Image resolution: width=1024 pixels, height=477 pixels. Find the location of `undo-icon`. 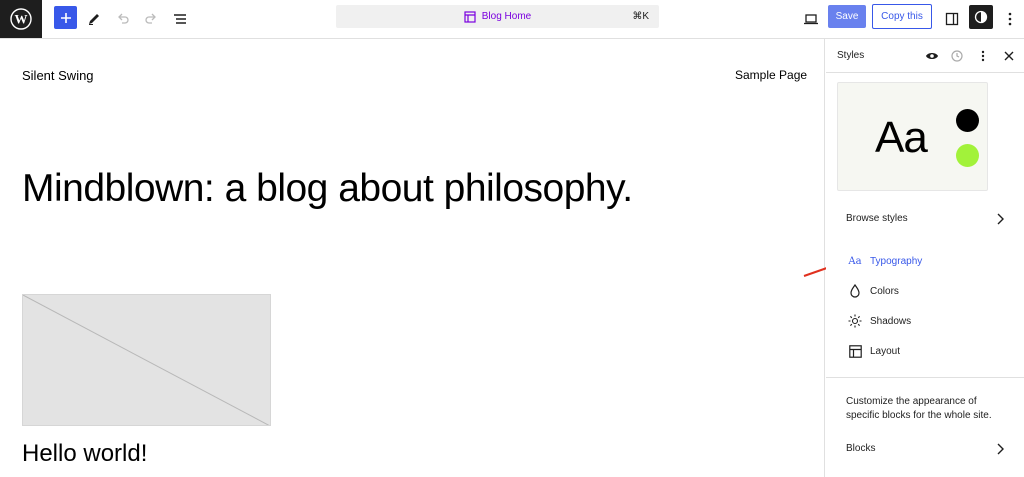

undo-icon is located at coordinates (123, 19).